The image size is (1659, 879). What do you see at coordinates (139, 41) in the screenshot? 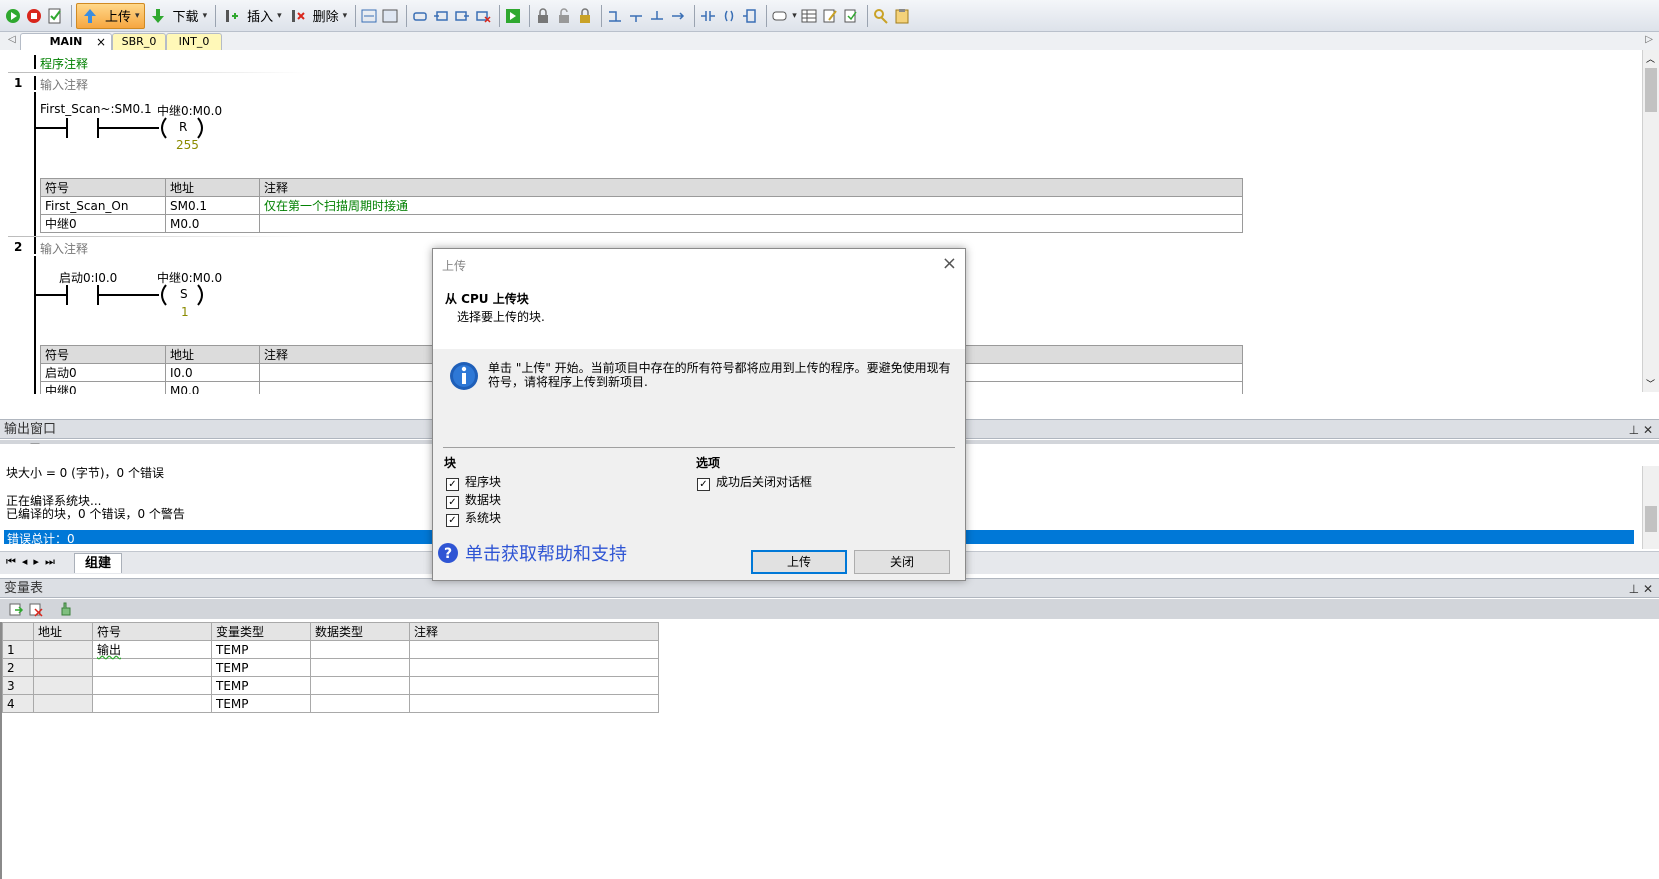
I see `tab-sbr0: SBR_0` at bounding box center [139, 41].